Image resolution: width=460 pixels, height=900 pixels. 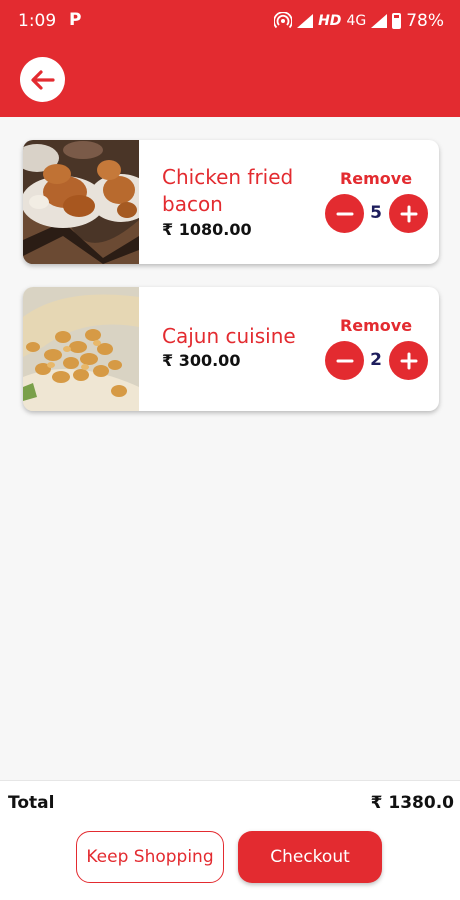 What do you see at coordinates (31, 803) in the screenshot?
I see `total-label: Total` at bounding box center [31, 803].